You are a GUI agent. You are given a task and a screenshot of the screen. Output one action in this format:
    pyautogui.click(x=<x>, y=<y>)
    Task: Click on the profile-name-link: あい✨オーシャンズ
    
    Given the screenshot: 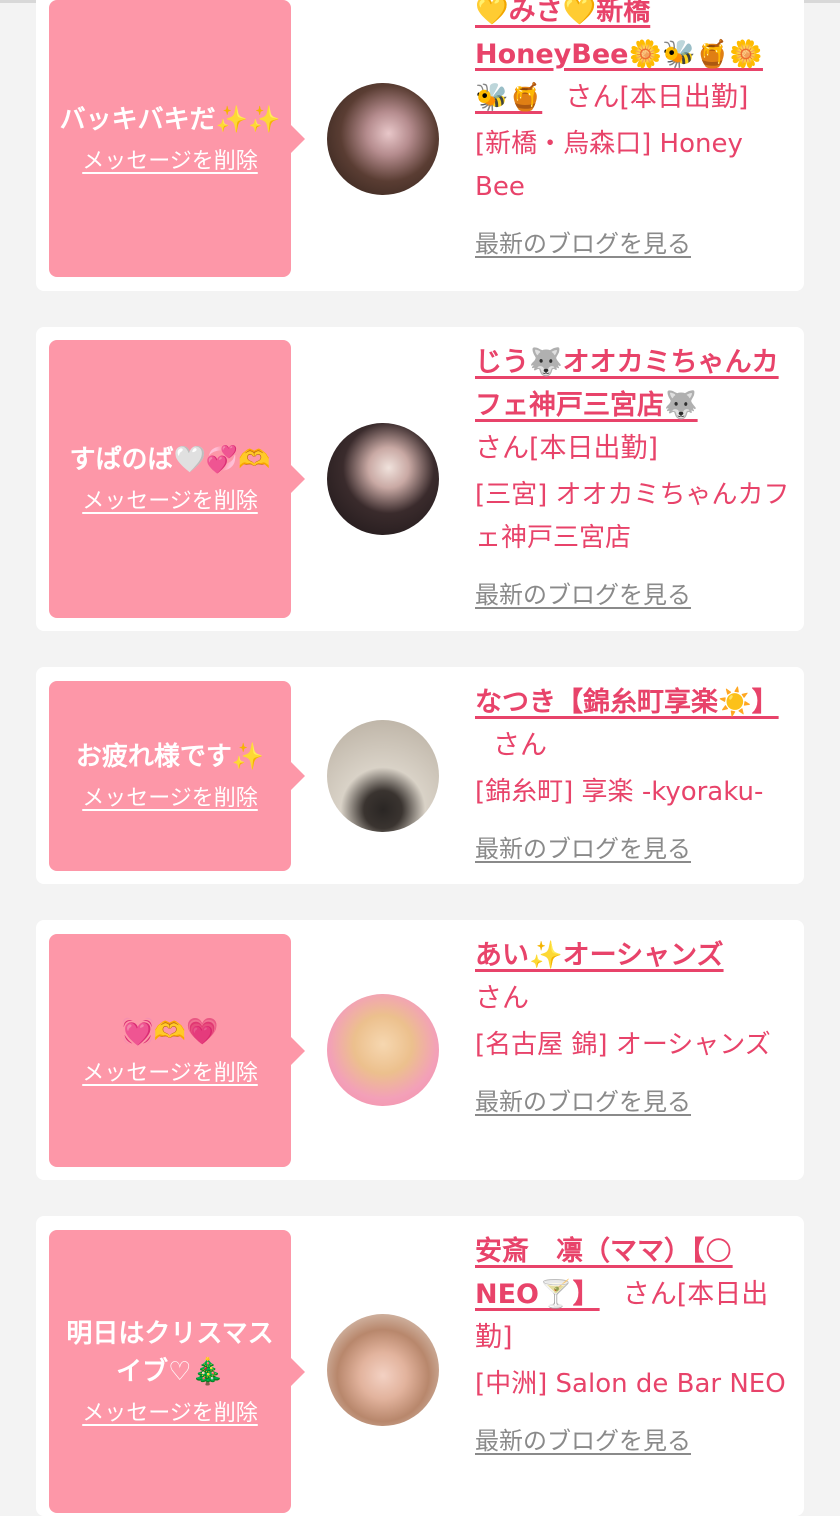 What is the action you would take?
    pyautogui.click(x=599, y=955)
    